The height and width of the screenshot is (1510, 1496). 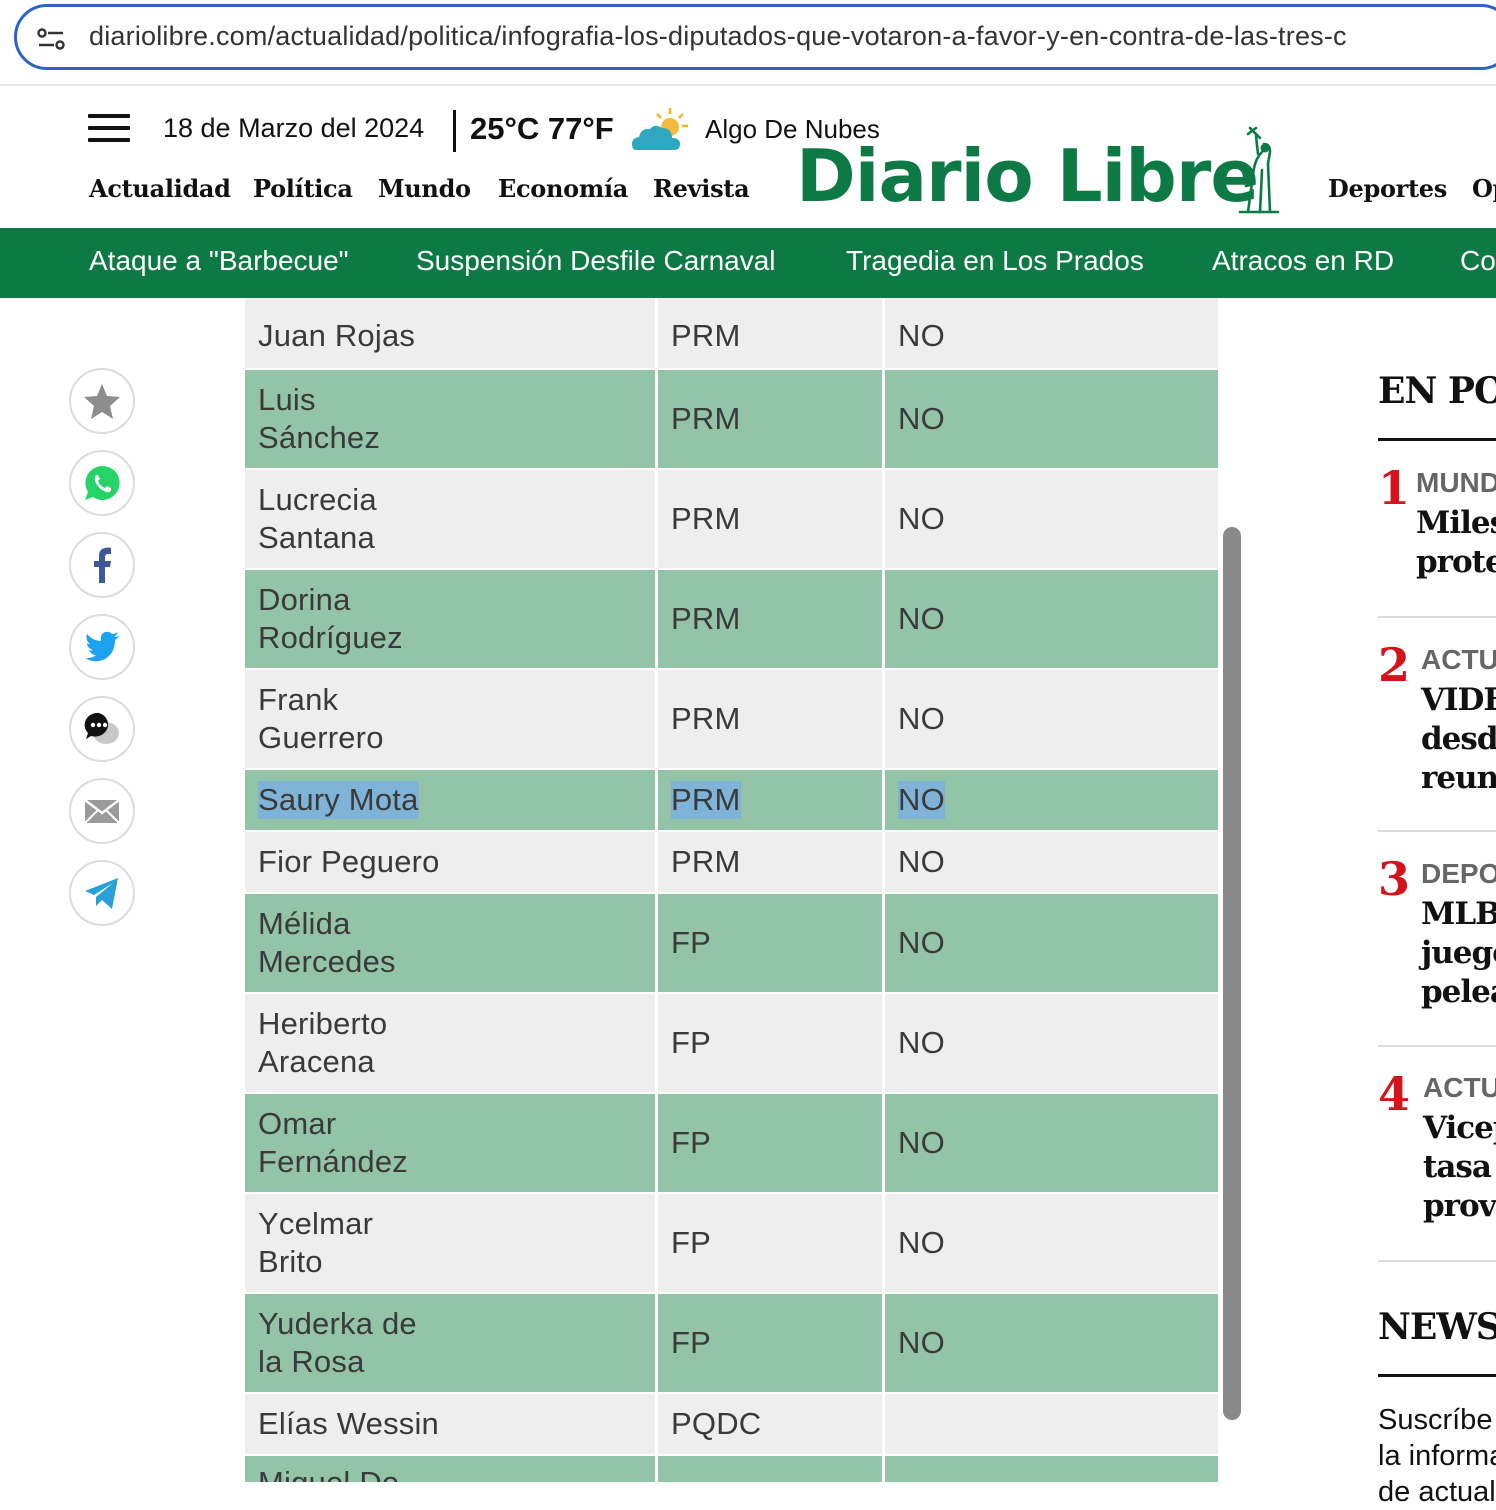 I want to click on nav-opinion: Op, so click(x=1484, y=188).